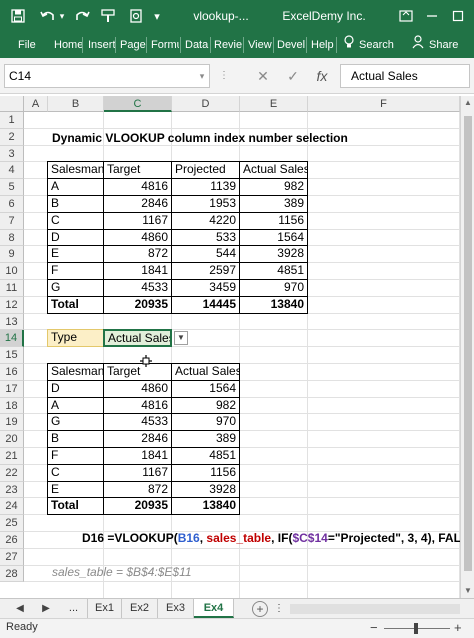 This screenshot has width=474, height=638. I want to click on sheet-tab-ex3: Ex3, so click(176, 608).